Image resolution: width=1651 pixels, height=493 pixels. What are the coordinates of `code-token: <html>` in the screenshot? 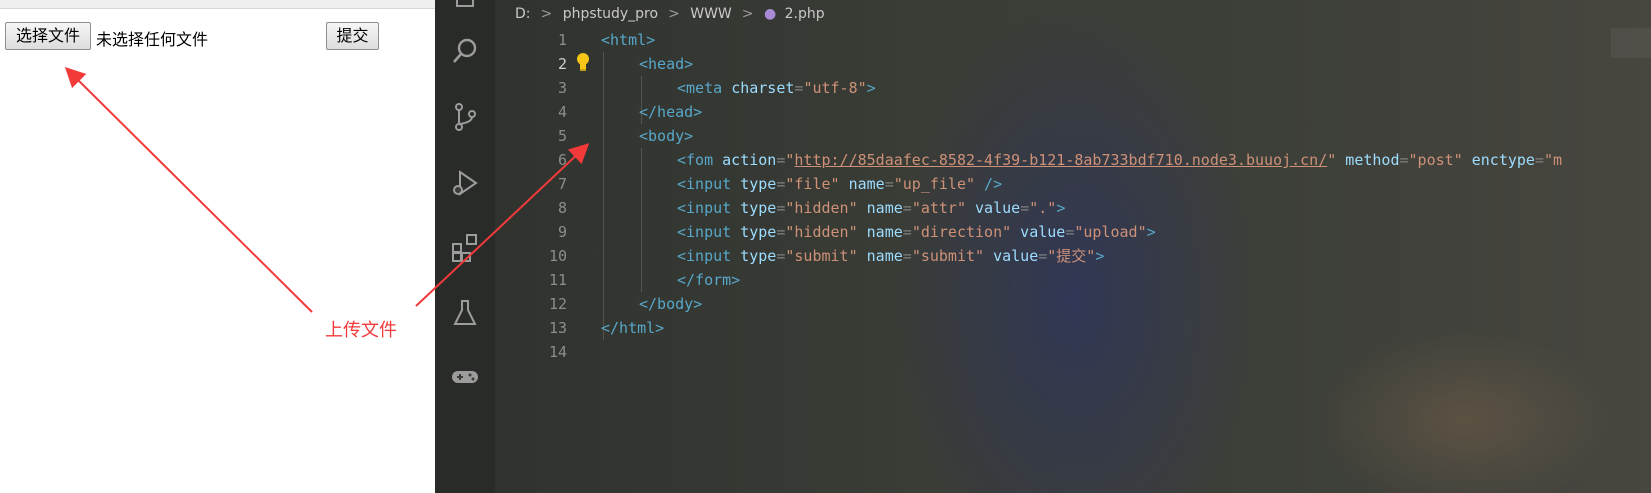 It's located at (628, 40).